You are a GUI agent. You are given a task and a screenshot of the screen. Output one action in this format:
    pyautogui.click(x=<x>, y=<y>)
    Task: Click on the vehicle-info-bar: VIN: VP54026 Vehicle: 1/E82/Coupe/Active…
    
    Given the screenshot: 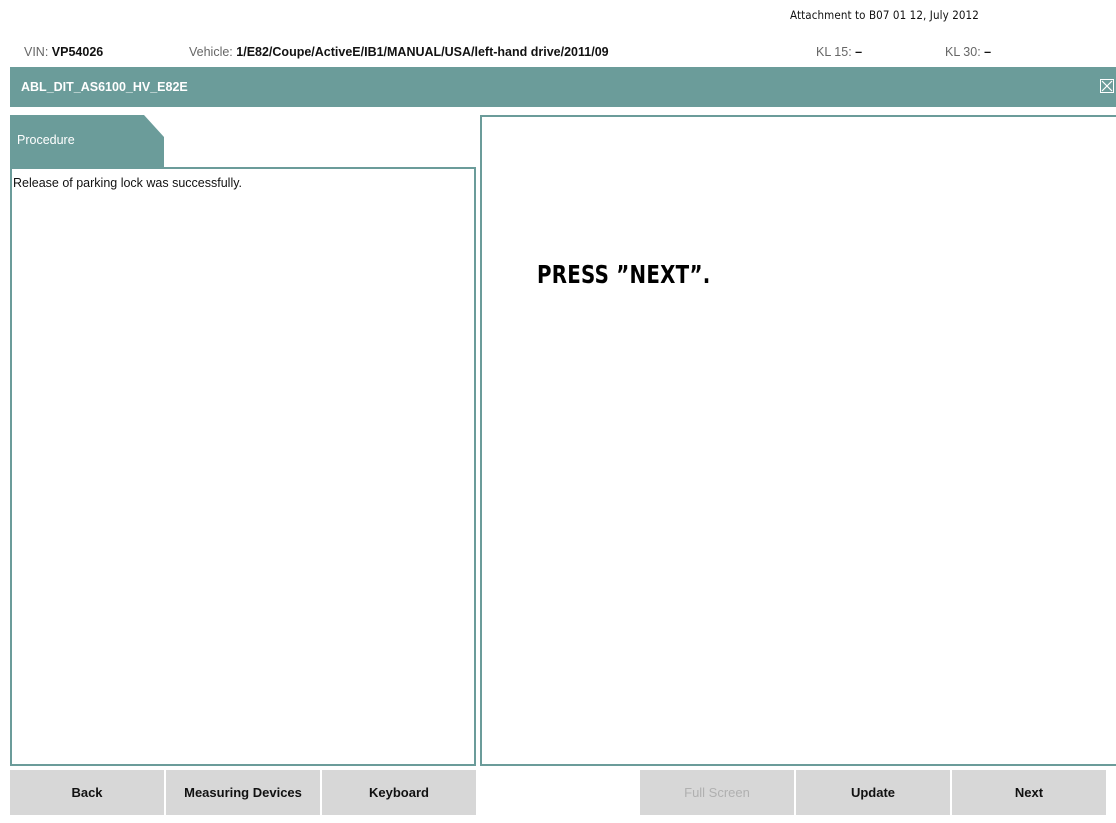 What is the action you would take?
    pyautogui.click(x=558, y=54)
    